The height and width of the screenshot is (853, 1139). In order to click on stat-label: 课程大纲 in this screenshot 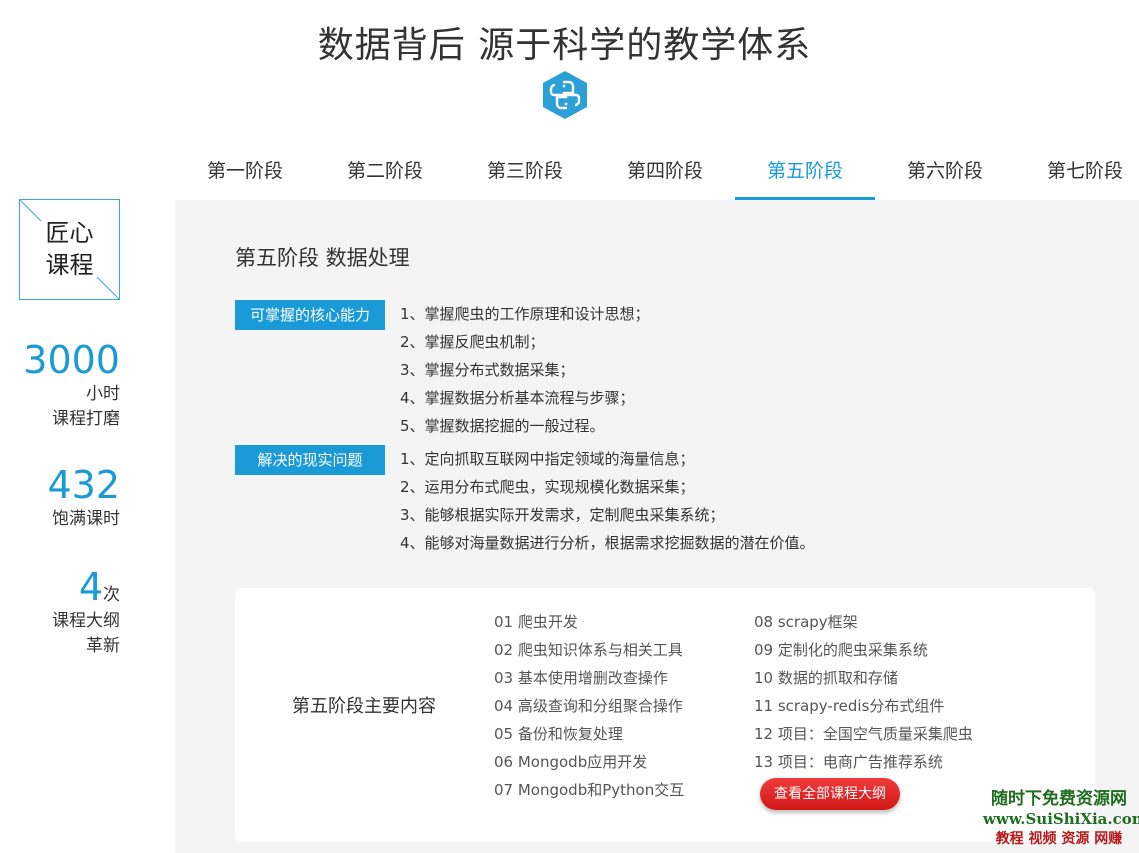, I will do `click(86, 621)`.